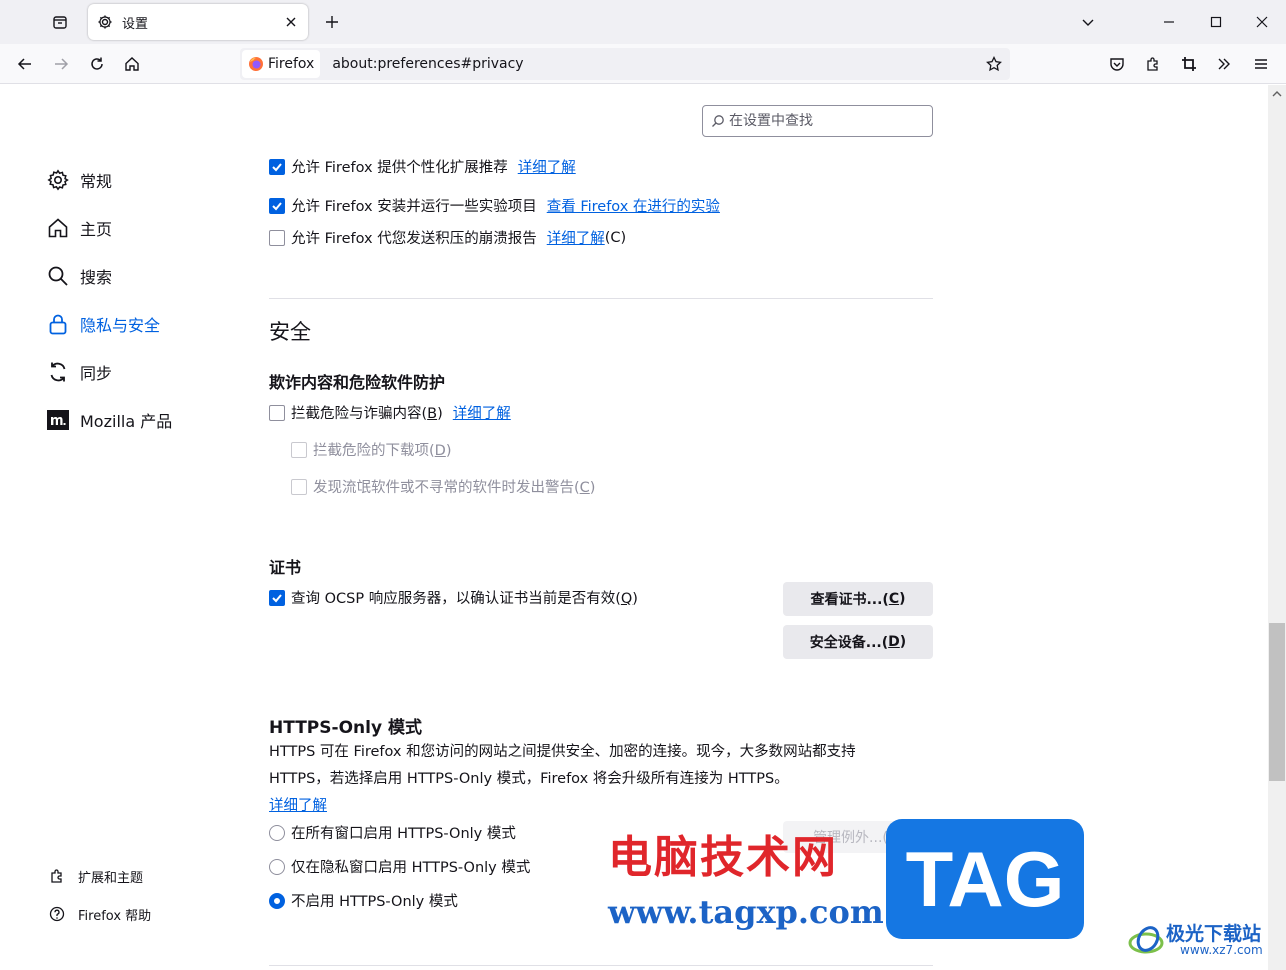  Describe the element at coordinates (547, 167) in the screenshot. I see `recommend-extensions-learn-more: 详细了解` at that location.